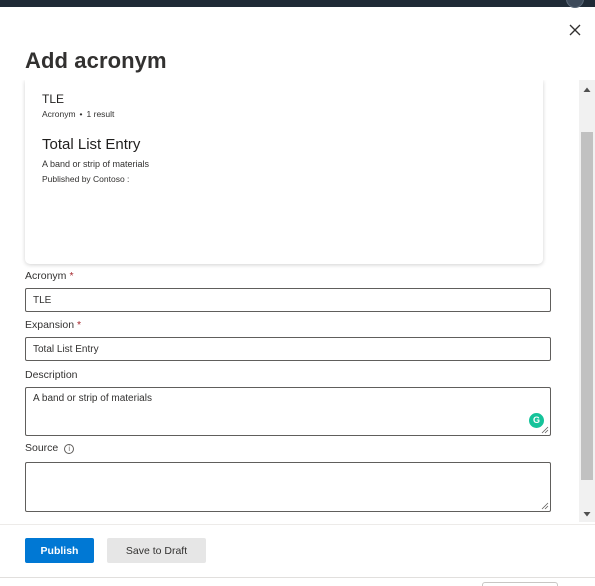 Image resolution: width=595 pixels, height=586 pixels. Describe the element at coordinates (53, 99) in the screenshot. I see `preview-term: TLE` at that location.